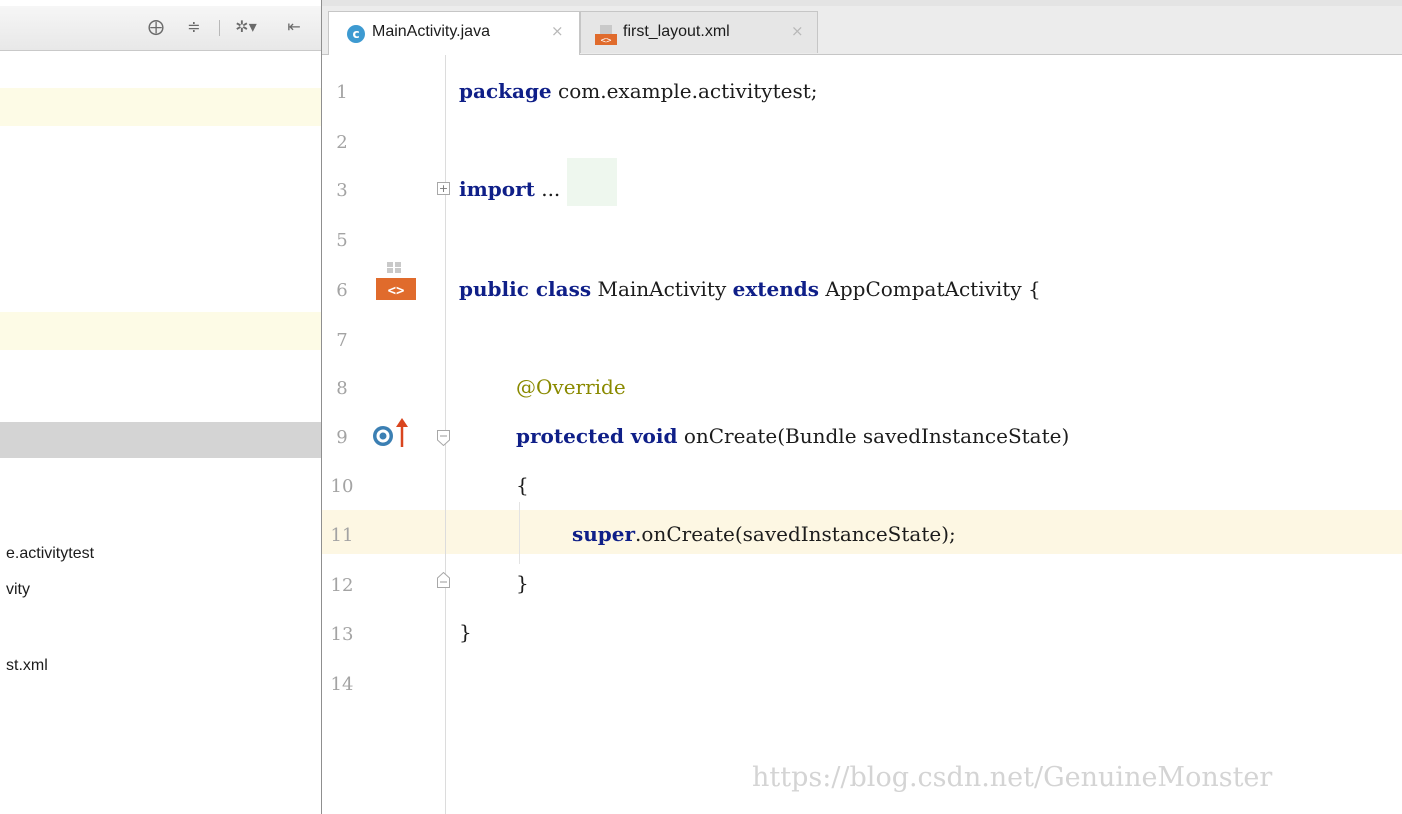 The image size is (1402, 814). What do you see at coordinates (497, 189) in the screenshot?
I see `keyword: import` at bounding box center [497, 189].